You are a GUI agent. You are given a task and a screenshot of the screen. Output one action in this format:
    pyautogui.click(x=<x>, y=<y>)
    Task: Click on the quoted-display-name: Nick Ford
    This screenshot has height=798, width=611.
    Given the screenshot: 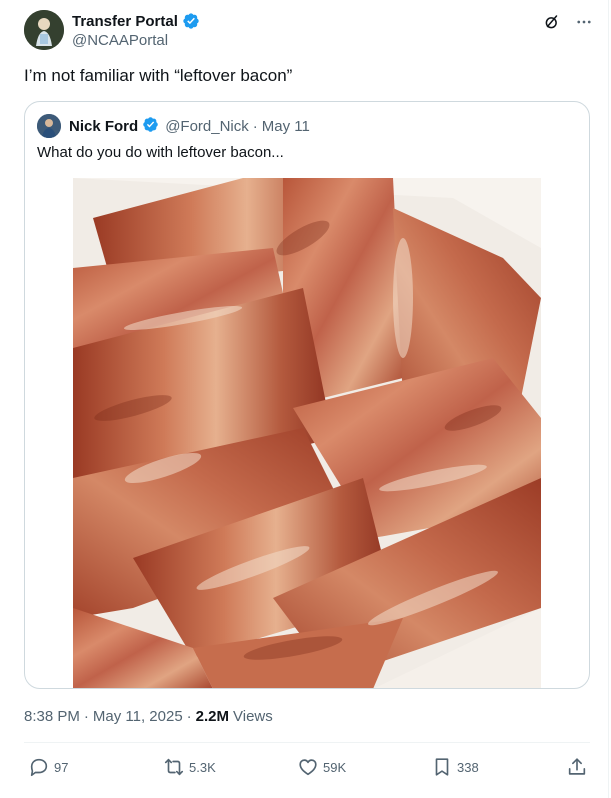 What is the action you would take?
    pyautogui.click(x=104, y=126)
    